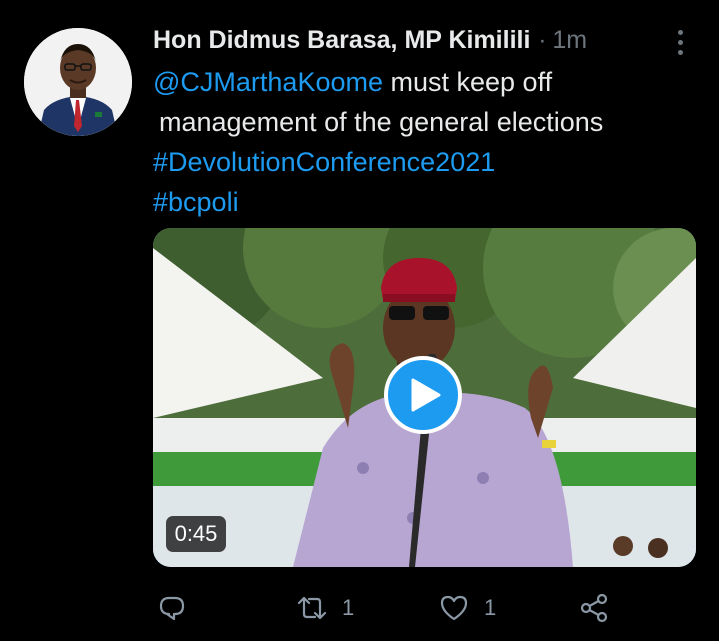 This screenshot has width=719, height=641. What do you see at coordinates (454, 608) in the screenshot?
I see `heart-icon` at bounding box center [454, 608].